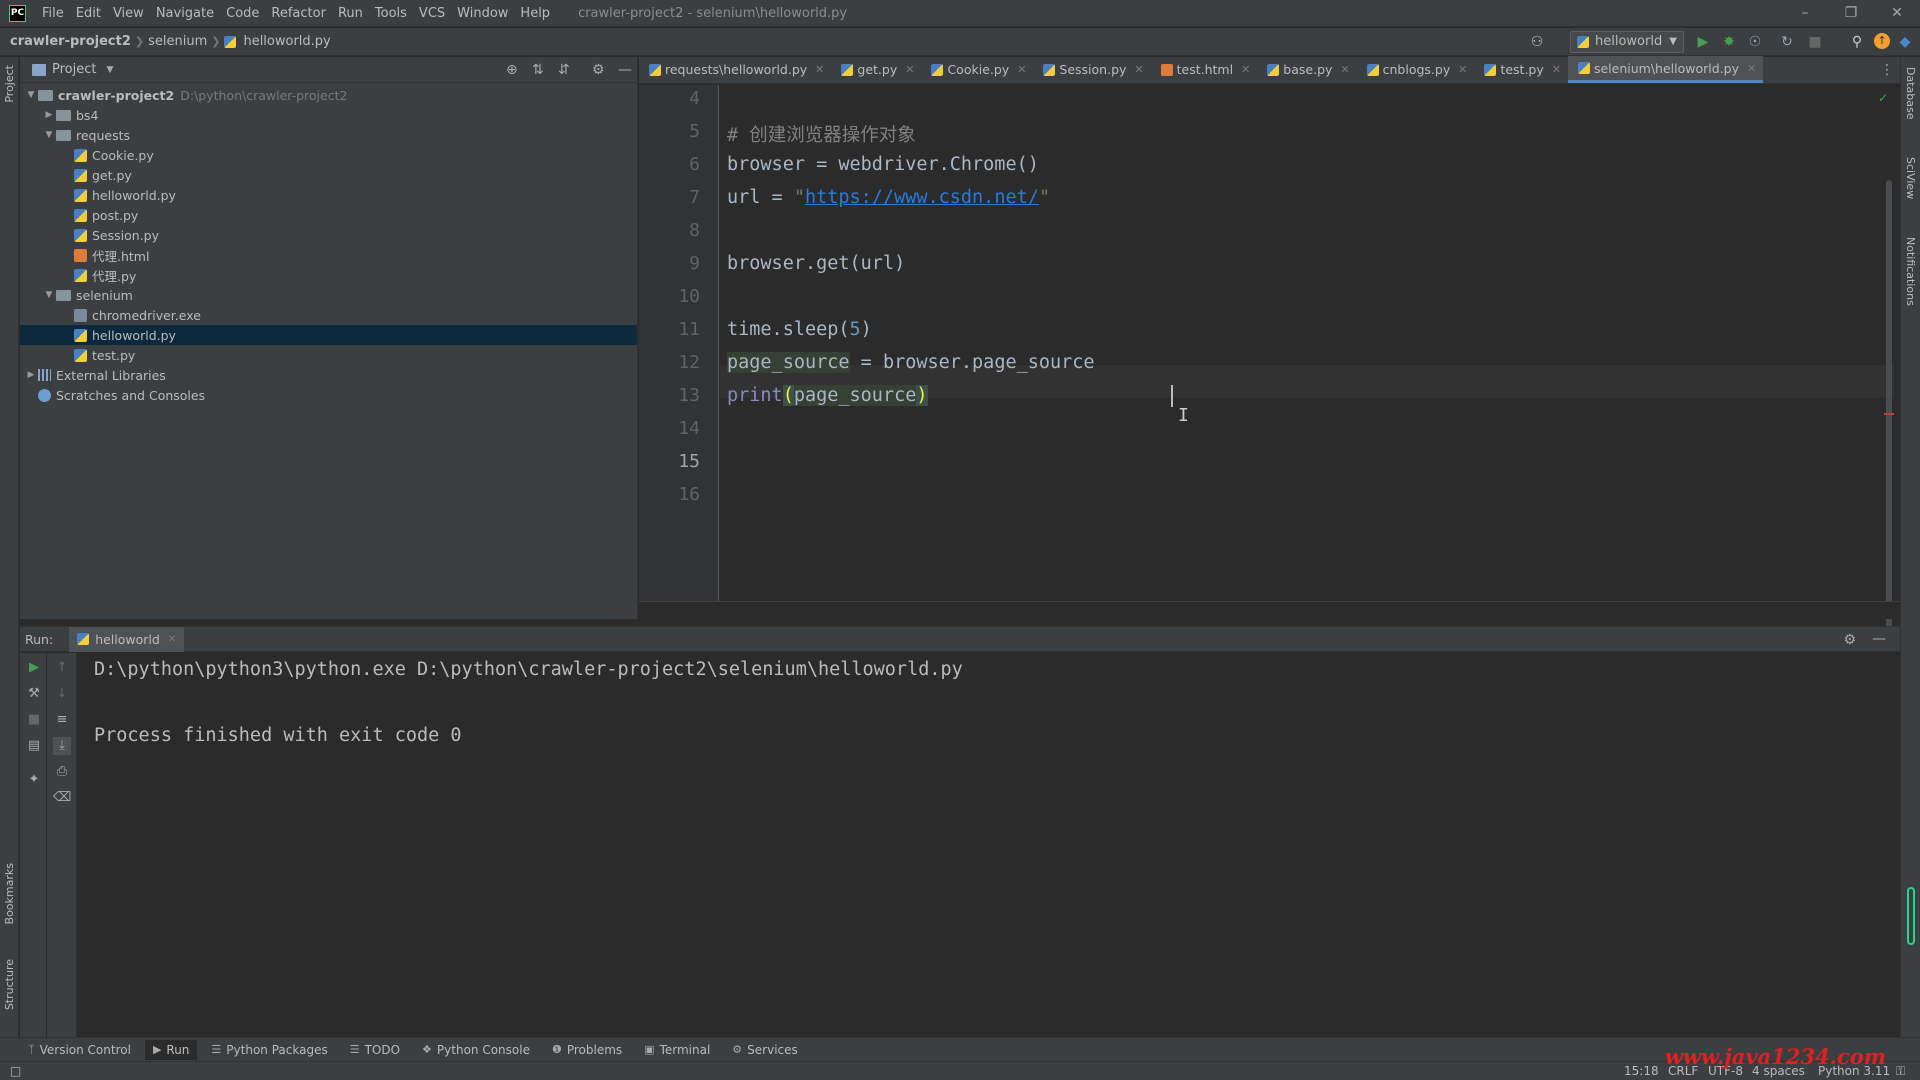 The height and width of the screenshot is (1080, 1920). Describe the element at coordinates (74, 69) in the screenshot. I see `project-panel-title: Project` at that location.